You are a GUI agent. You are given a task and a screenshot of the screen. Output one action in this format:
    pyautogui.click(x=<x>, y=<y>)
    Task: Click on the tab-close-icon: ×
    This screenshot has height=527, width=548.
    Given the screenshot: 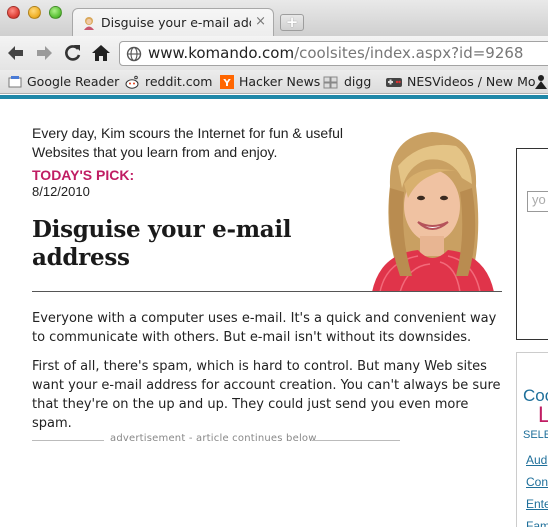 What is the action you would take?
    pyautogui.click(x=260, y=21)
    